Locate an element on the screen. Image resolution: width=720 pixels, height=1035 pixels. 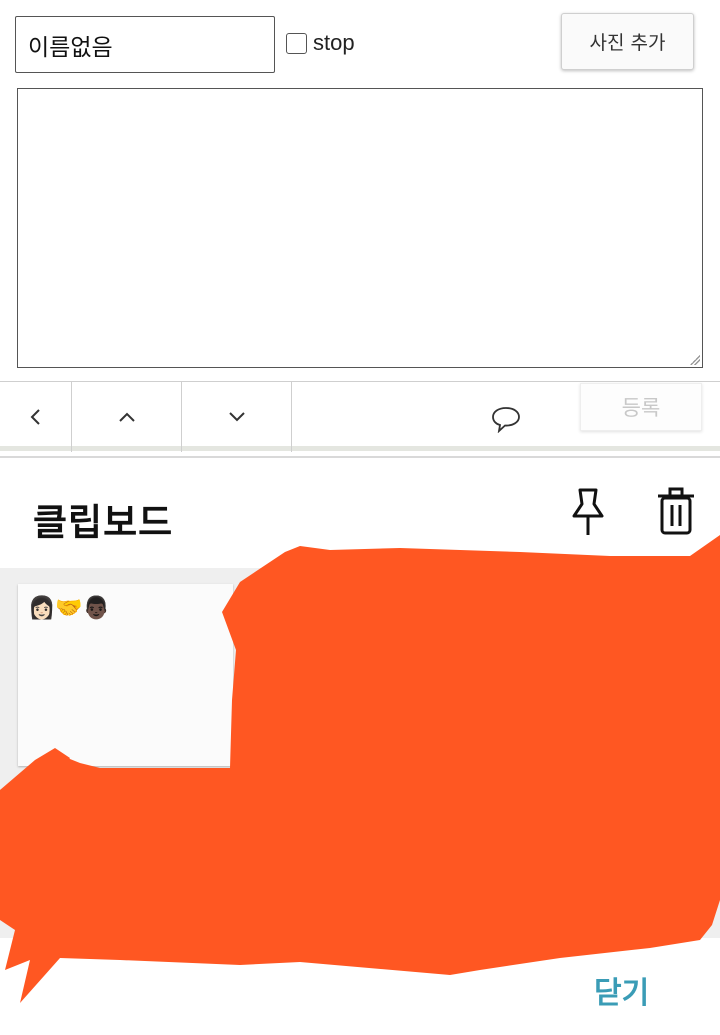
chevron-down-icon is located at coordinates (236, 417).